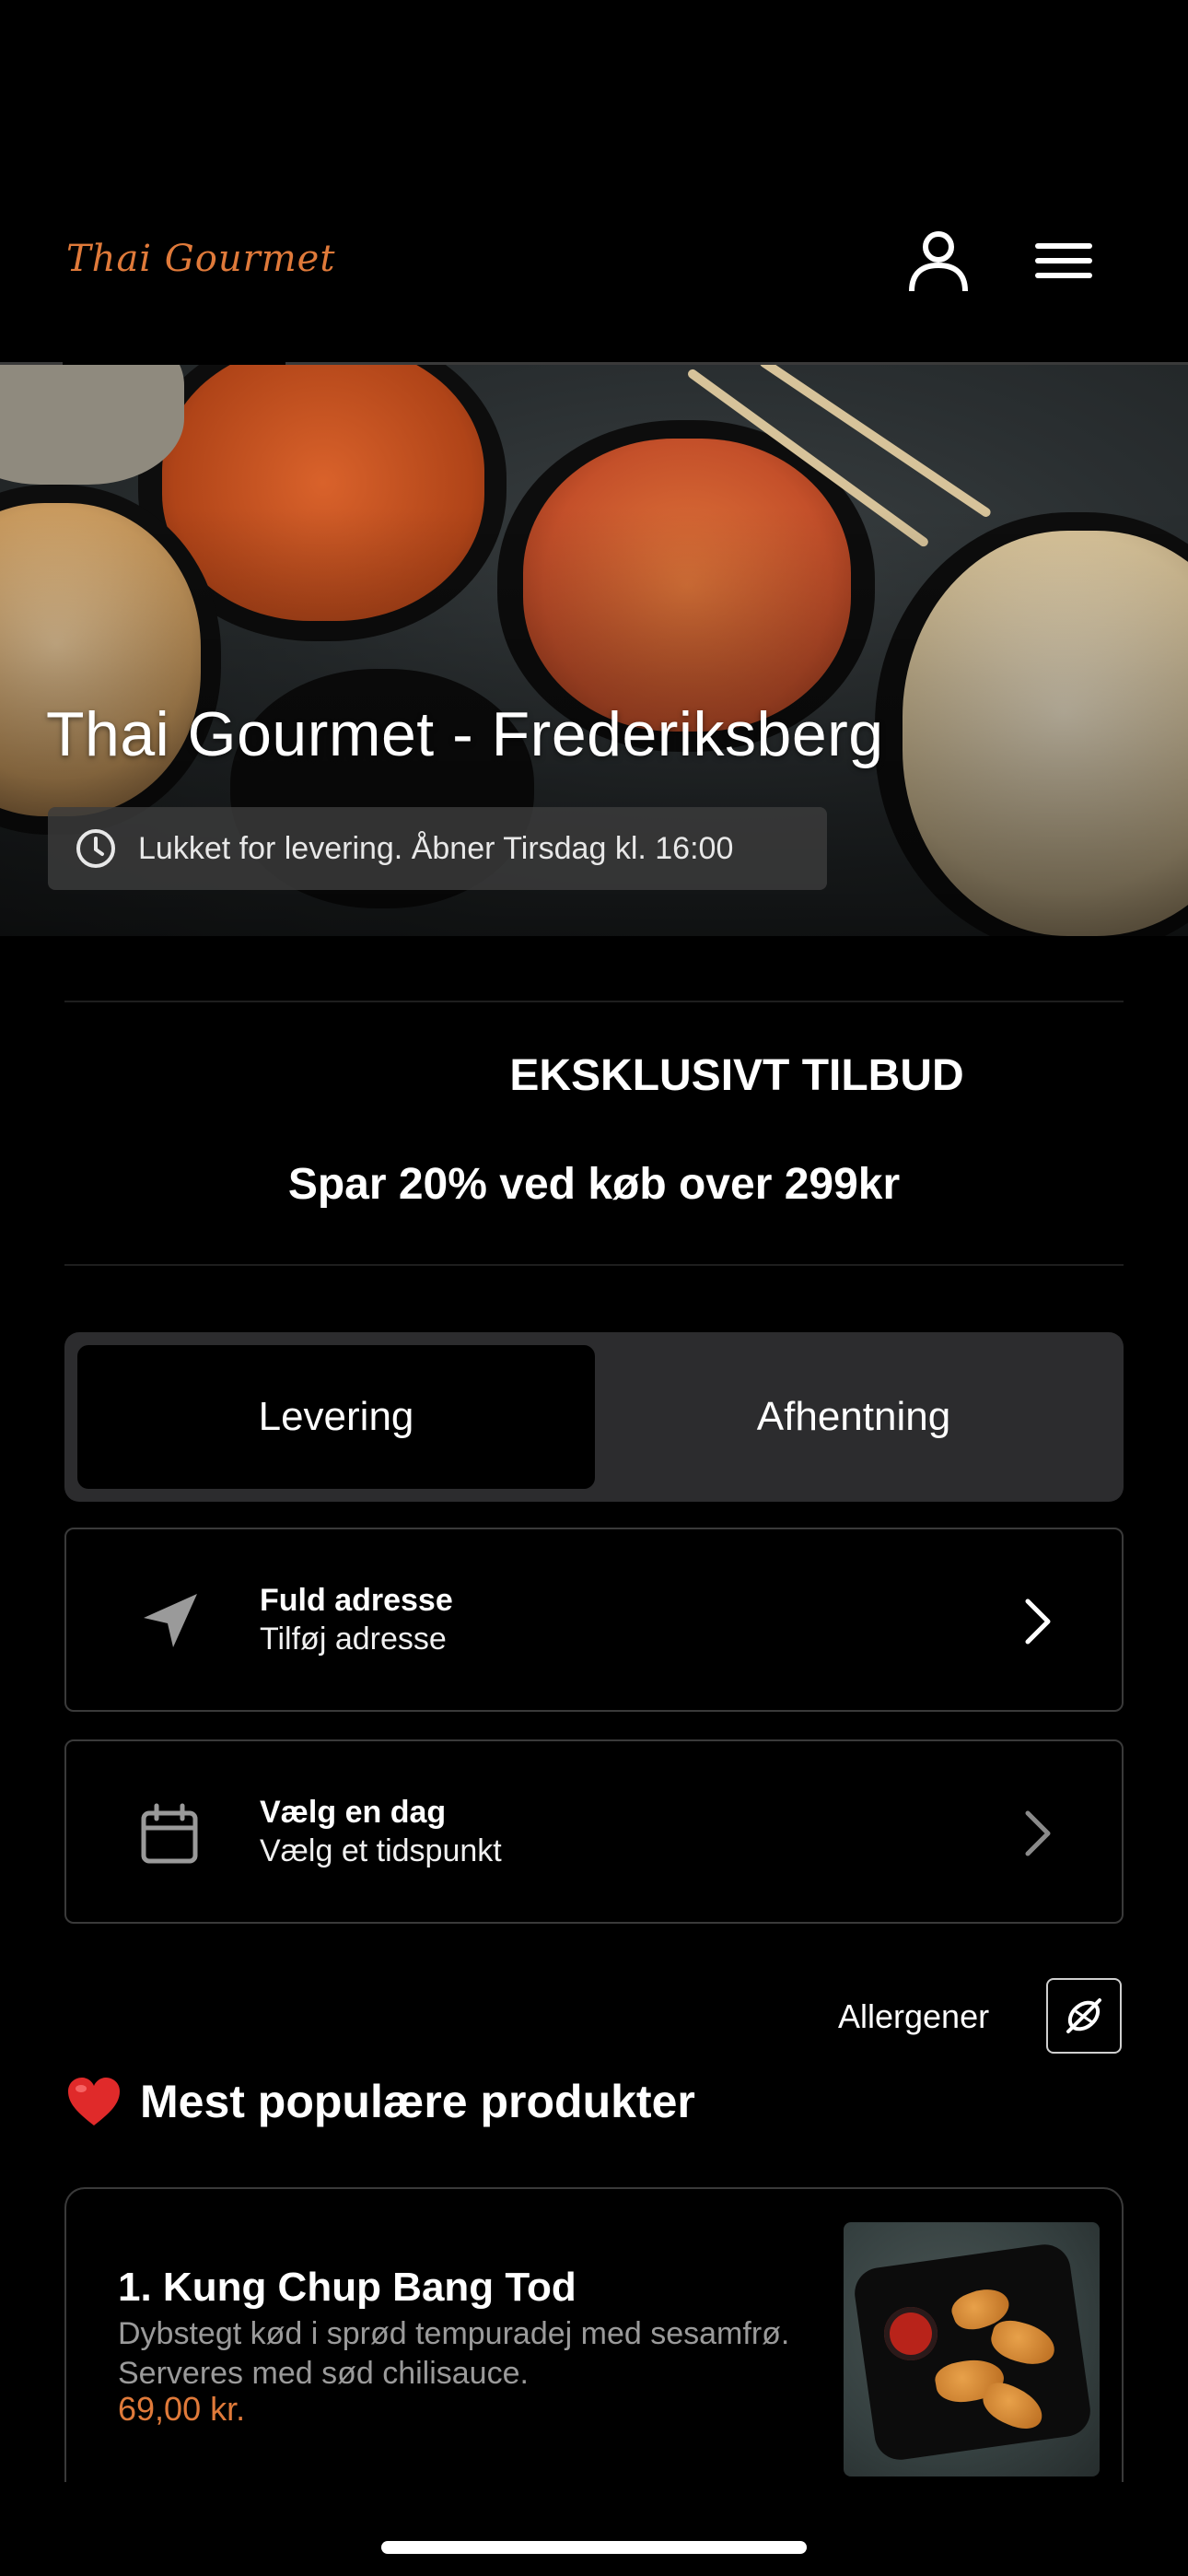 The height and width of the screenshot is (2576, 1188). I want to click on allergen-filter-button, so click(1084, 2016).